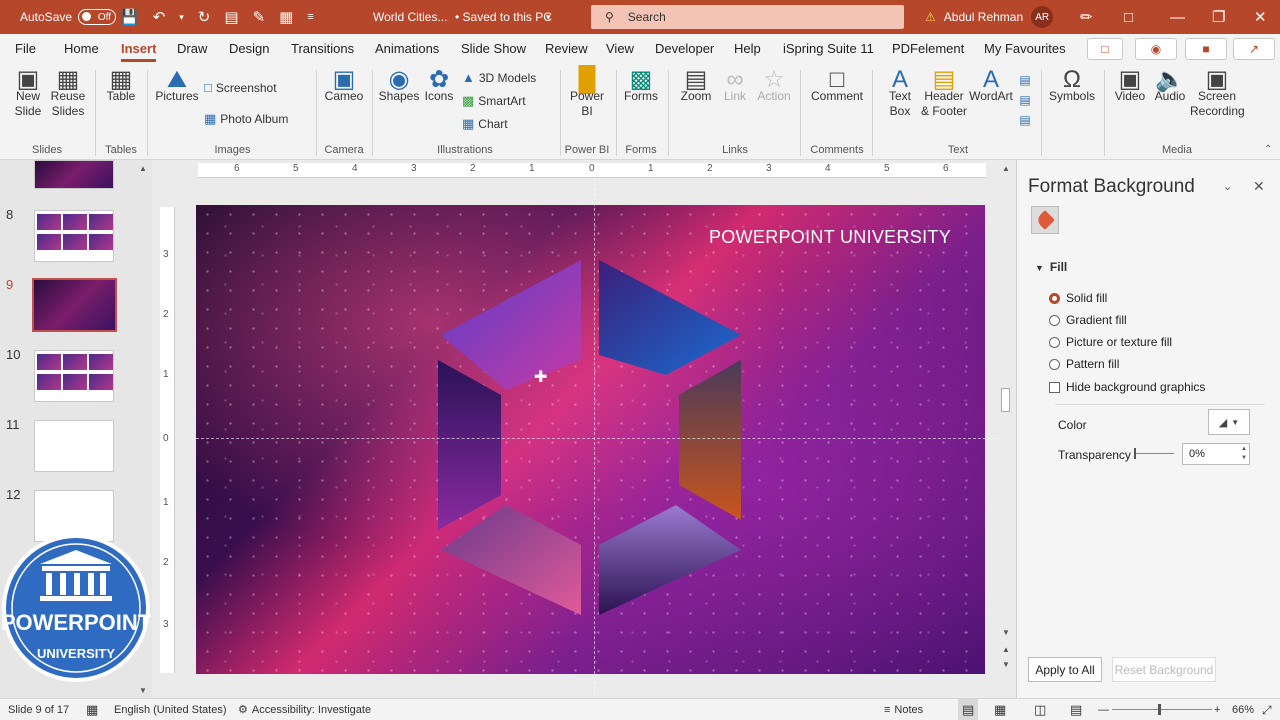 The height and width of the screenshot is (720, 1280). Describe the element at coordinates (1154, 453) in the screenshot. I see `transparency-slider` at that location.